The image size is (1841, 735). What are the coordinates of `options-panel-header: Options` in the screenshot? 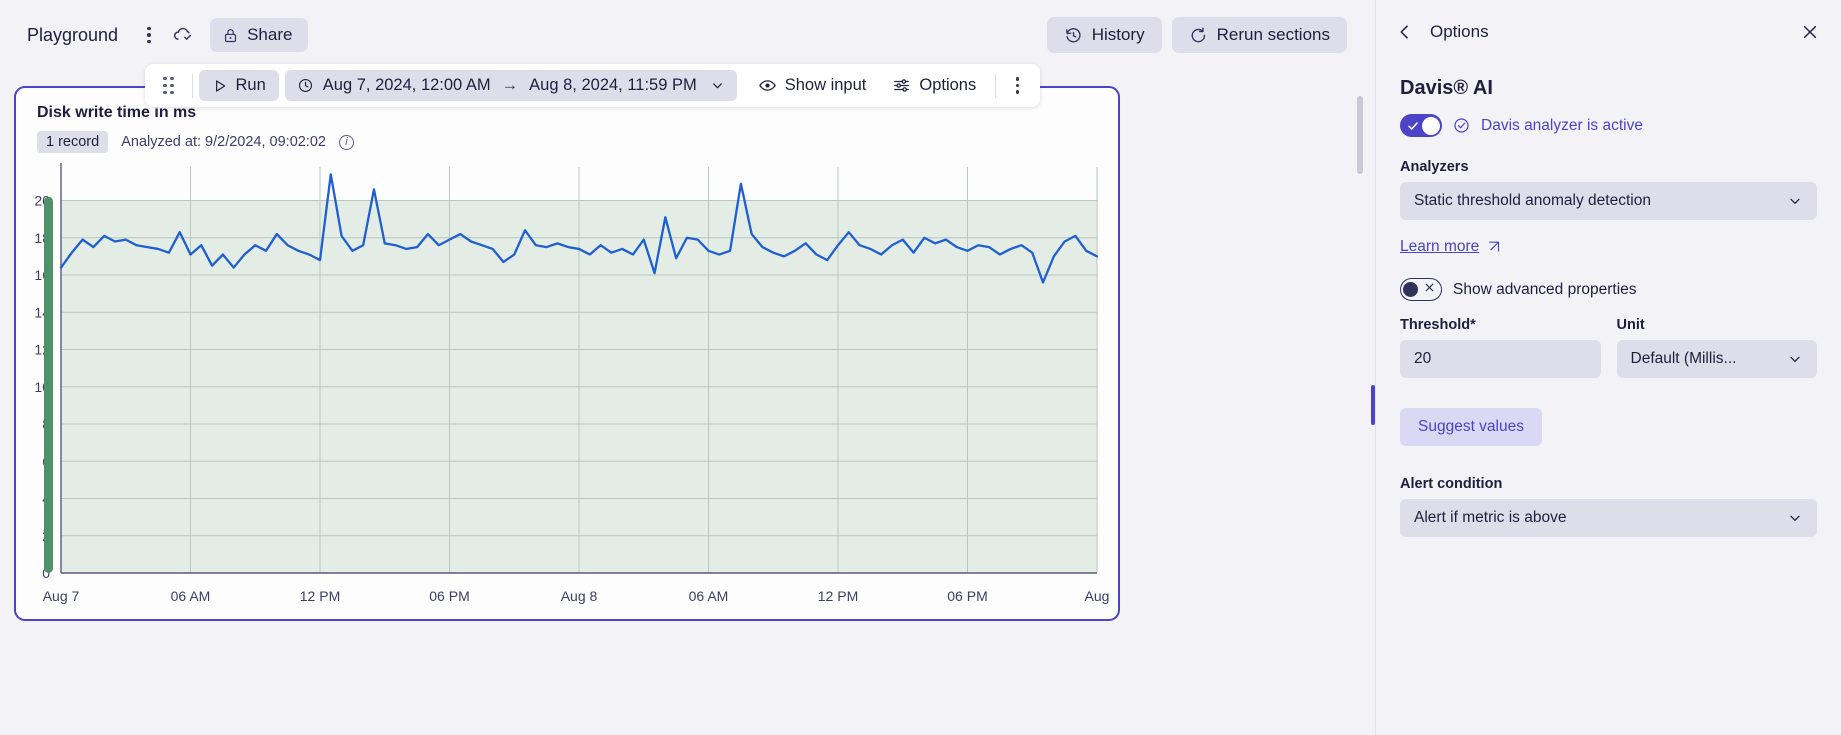 It's located at (1608, 32).